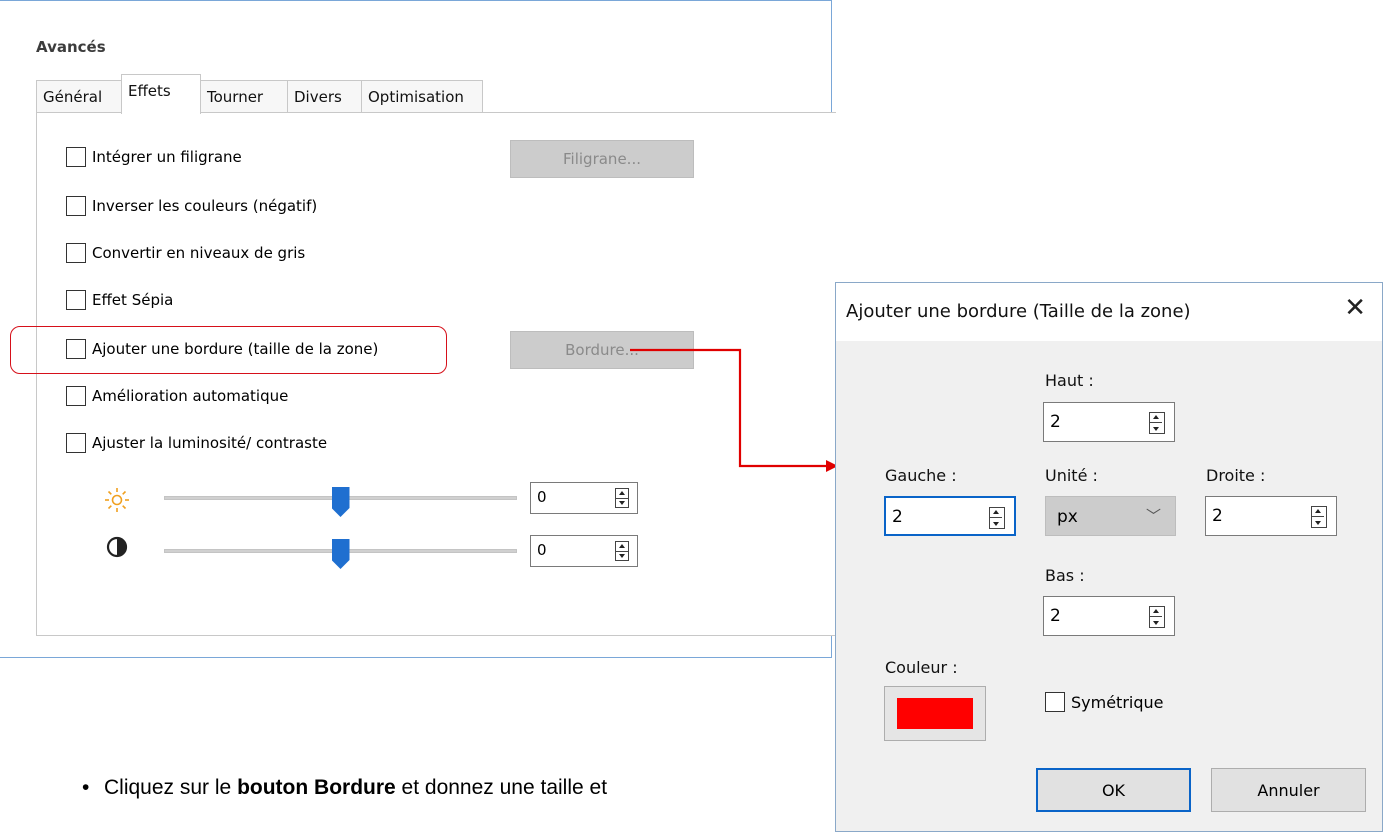 This screenshot has width=1383, height=832. Describe the element at coordinates (1109, 422) in the screenshot. I see `top-spinbox: 2` at that location.